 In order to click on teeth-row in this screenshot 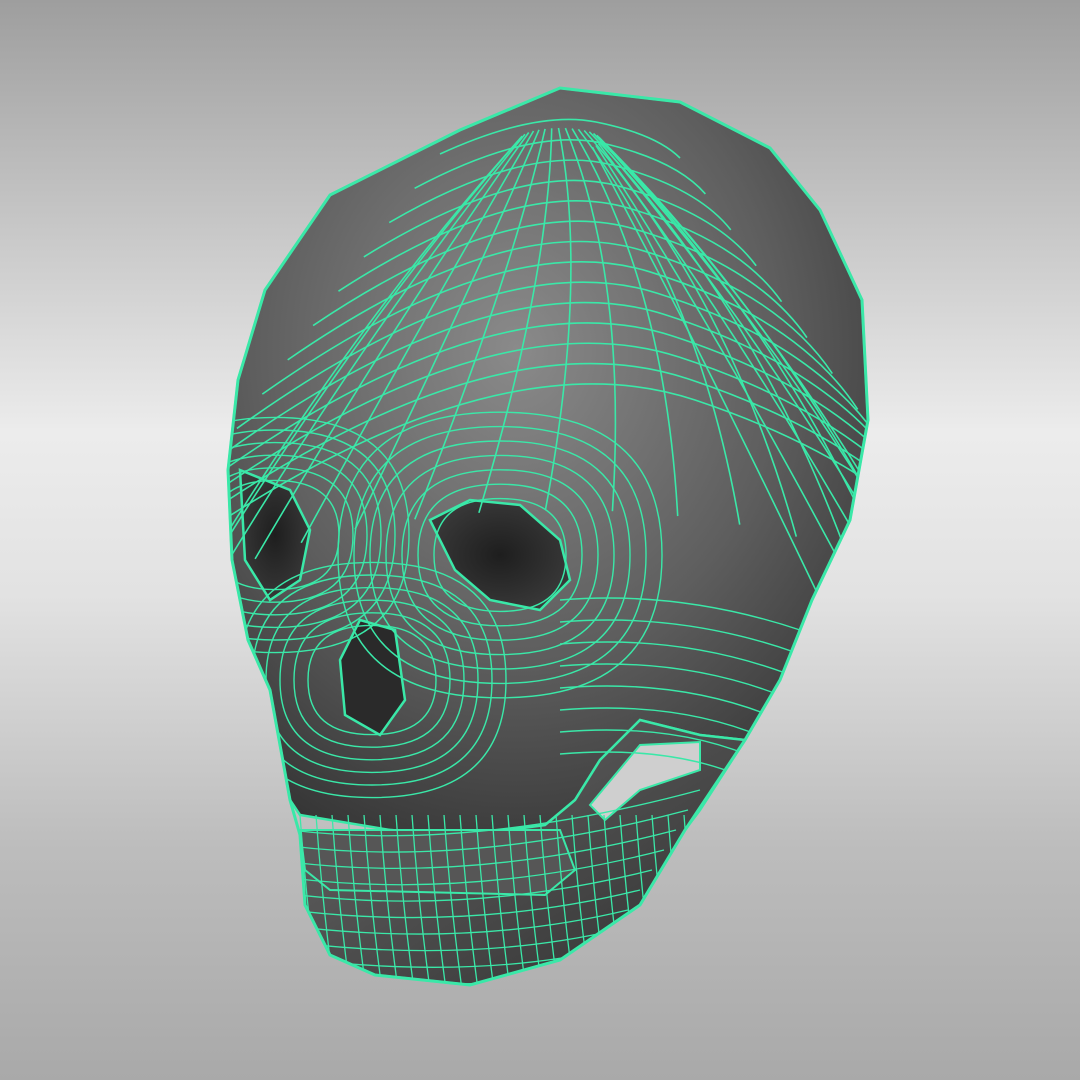, I will do `click(437, 863)`.